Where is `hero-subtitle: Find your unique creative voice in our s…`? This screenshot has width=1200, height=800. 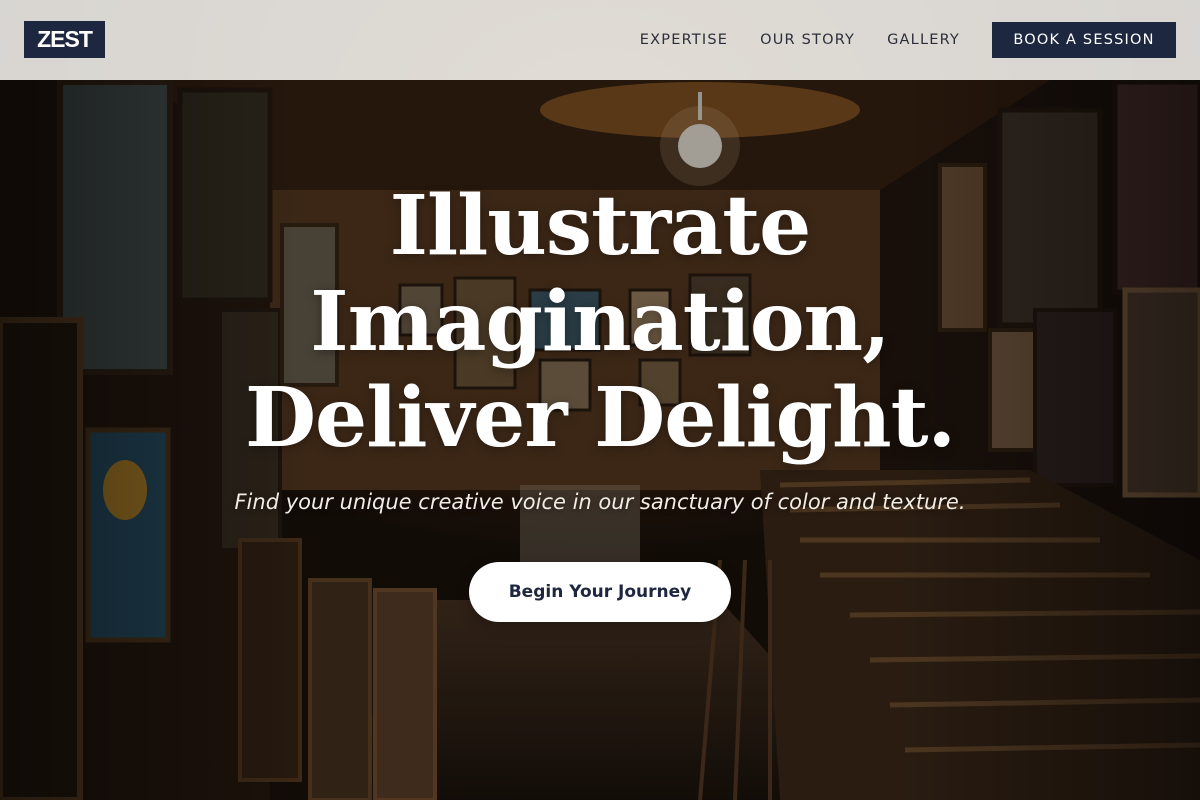
hero-subtitle: Find your unique creative voice in our s… is located at coordinates (600, 502).